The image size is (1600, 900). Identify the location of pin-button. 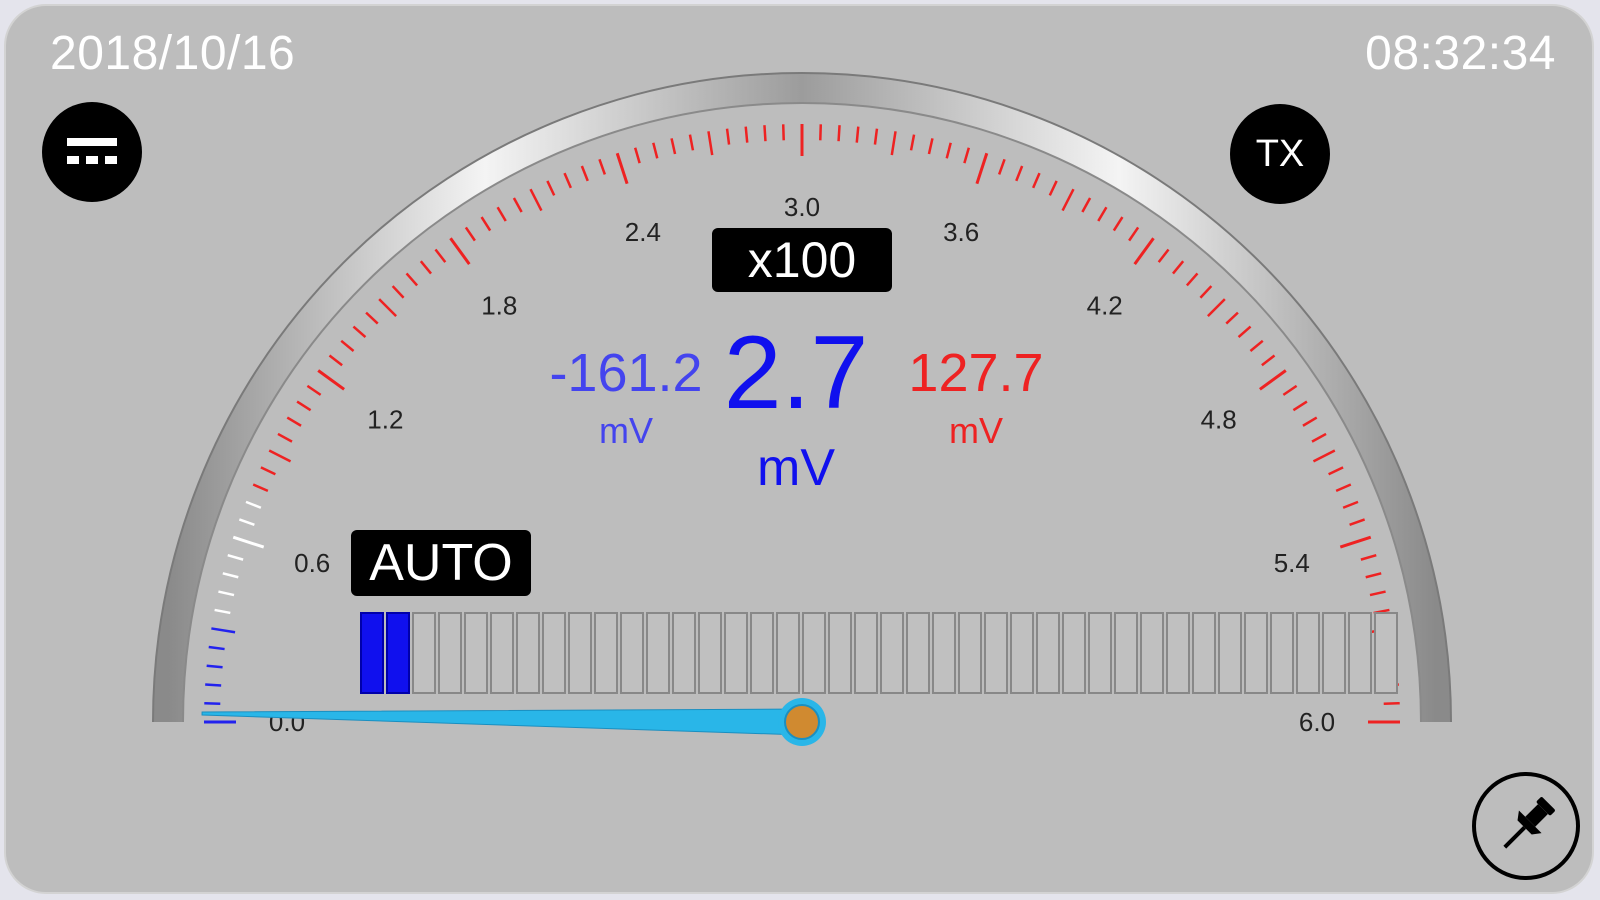
(1526, 826).